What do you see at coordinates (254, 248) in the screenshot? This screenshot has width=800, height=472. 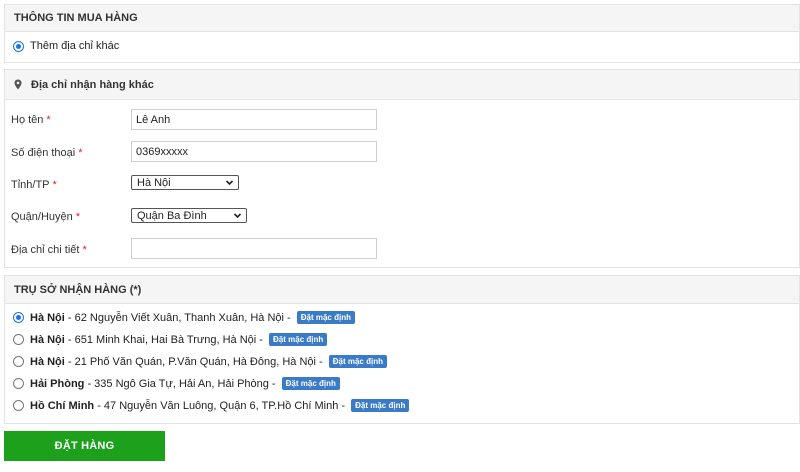 I see `address-detail-input` at bounding box center [254, 248].